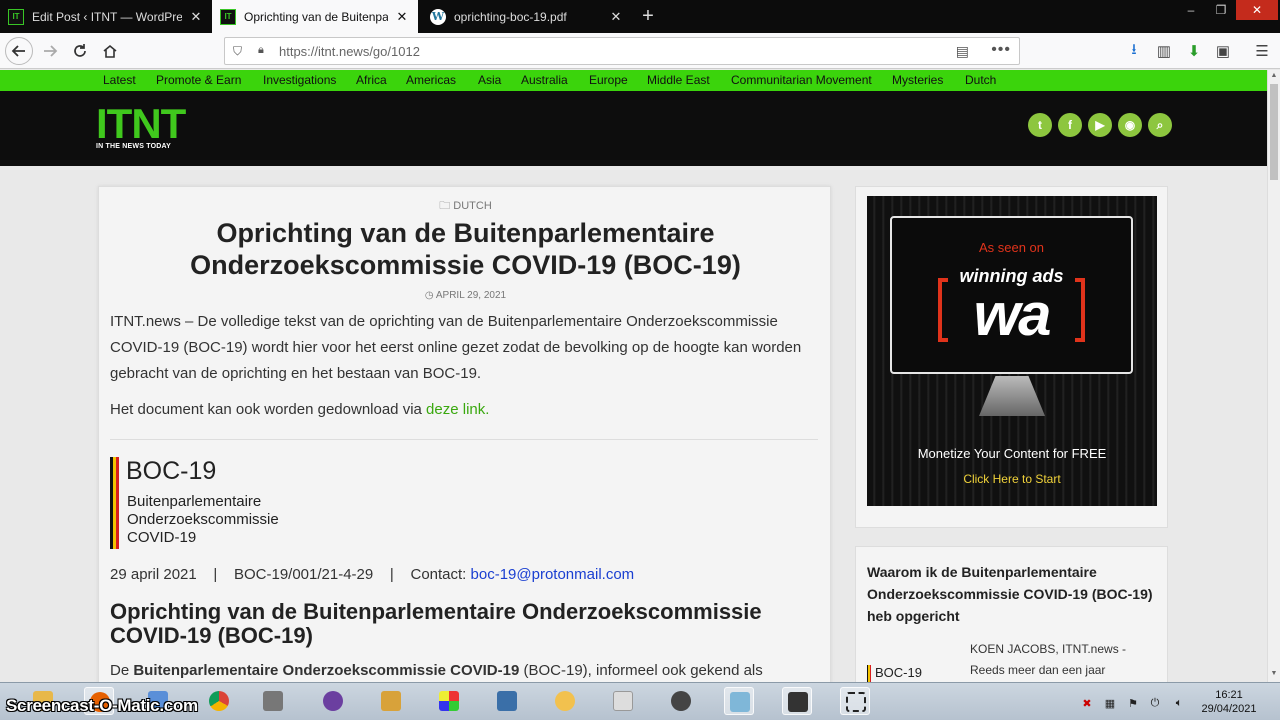 The height and width of the screenshot is (720, 1280). What do you see at coordinates (1179, 704) in the screenshot?
I see `volume-icon: 🔈︎` at bounding box center [1179, 704].